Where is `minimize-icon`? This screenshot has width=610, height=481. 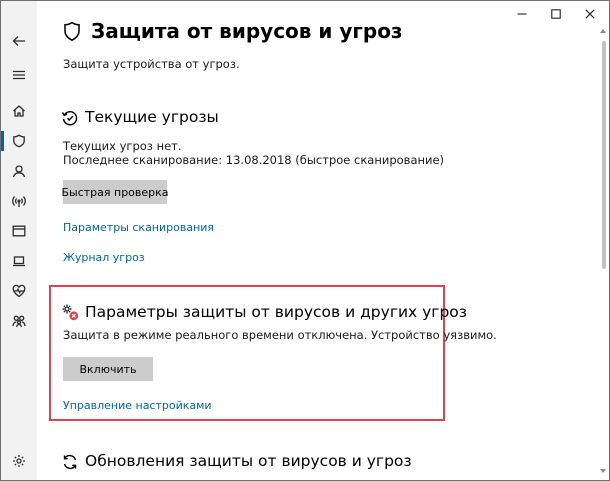
minimize-icon is located at coordinates (522, 14).